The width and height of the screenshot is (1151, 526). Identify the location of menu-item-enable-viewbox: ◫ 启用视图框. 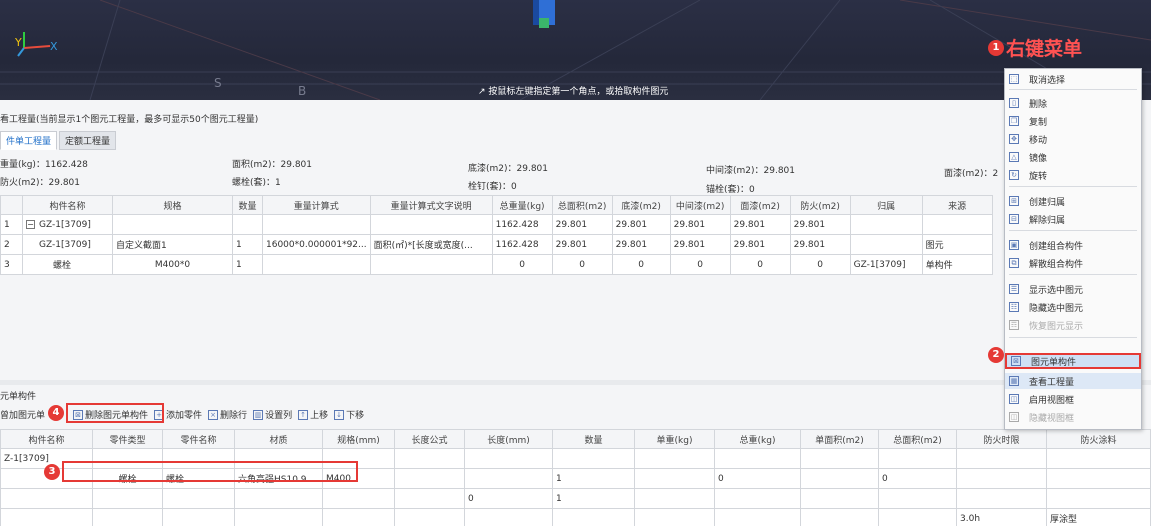
(1073, 399).